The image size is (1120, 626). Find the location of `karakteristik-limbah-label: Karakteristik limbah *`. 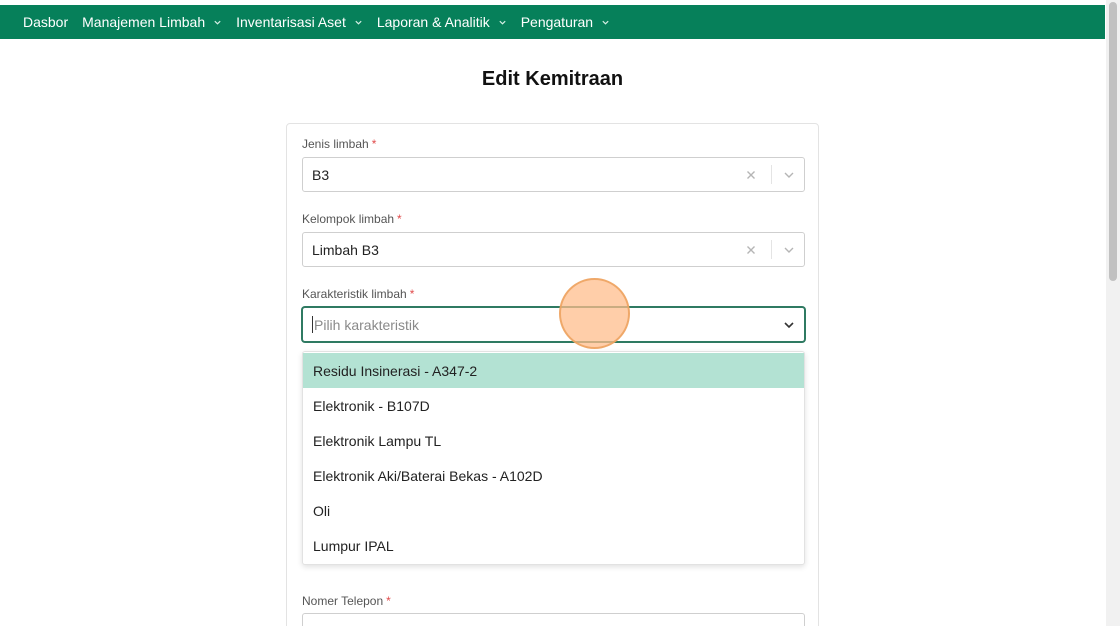

karakteristik-limbah-label: Karakteristik limbah * is located at coordinates (358, 294).